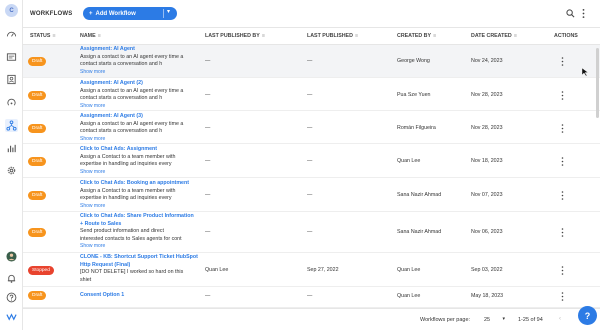  I want to click on broadcast-icon, so click(11, 102).